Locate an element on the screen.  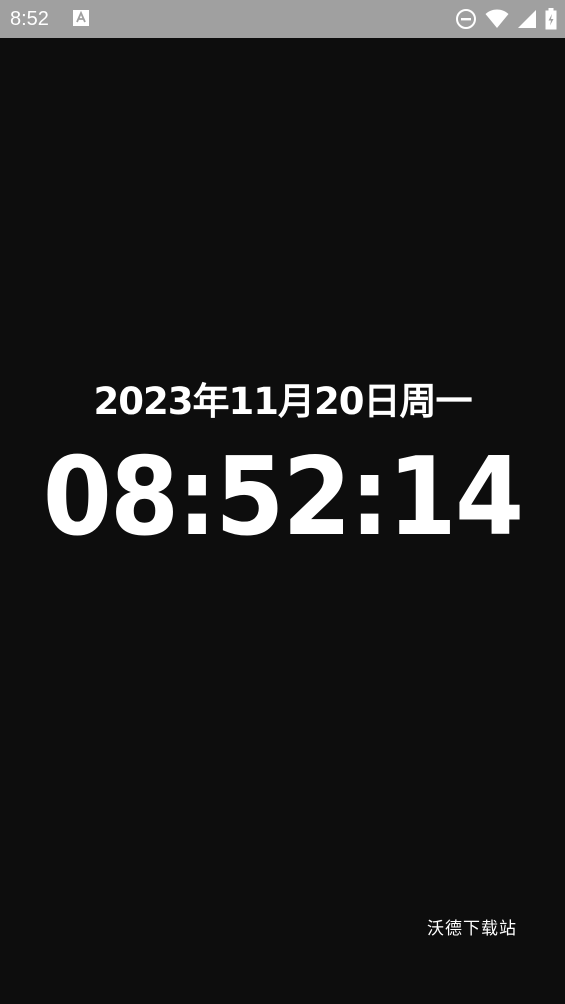
signal-icon is located at coordinates (527, 19).